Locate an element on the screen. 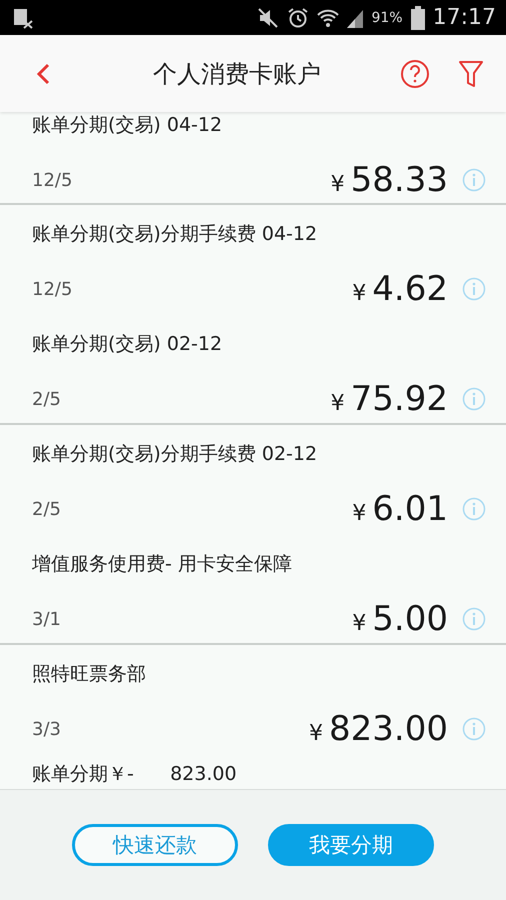 This screenshot has width=506, height=900. transaction-row: 账单分期(交易) 02-12 2/5 ¥ 75.92 is located at coordinates (253, 370).